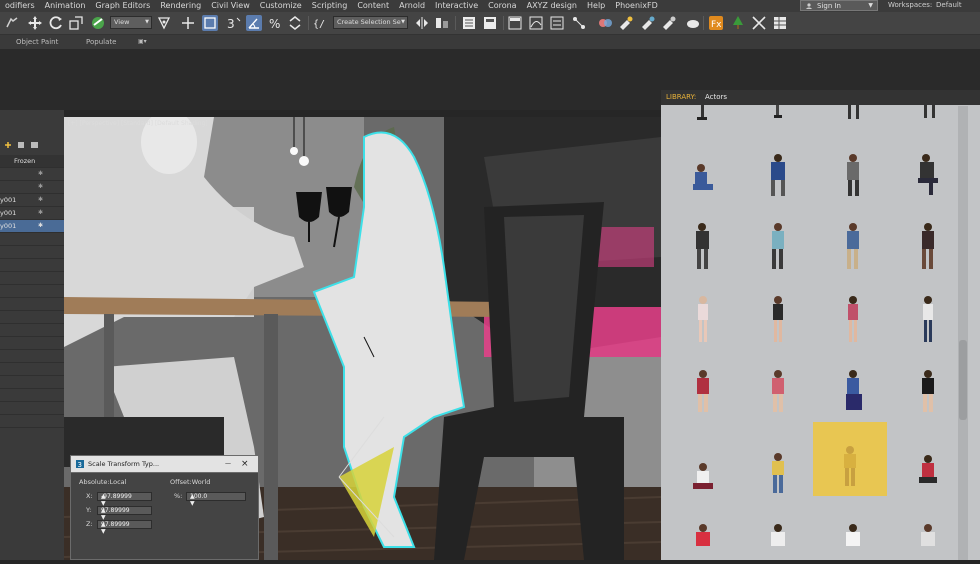  What do you see at coordinates (101, 42) in the screenshot?
I see `tab-populate: Populate` at bounding box center [101, 42].